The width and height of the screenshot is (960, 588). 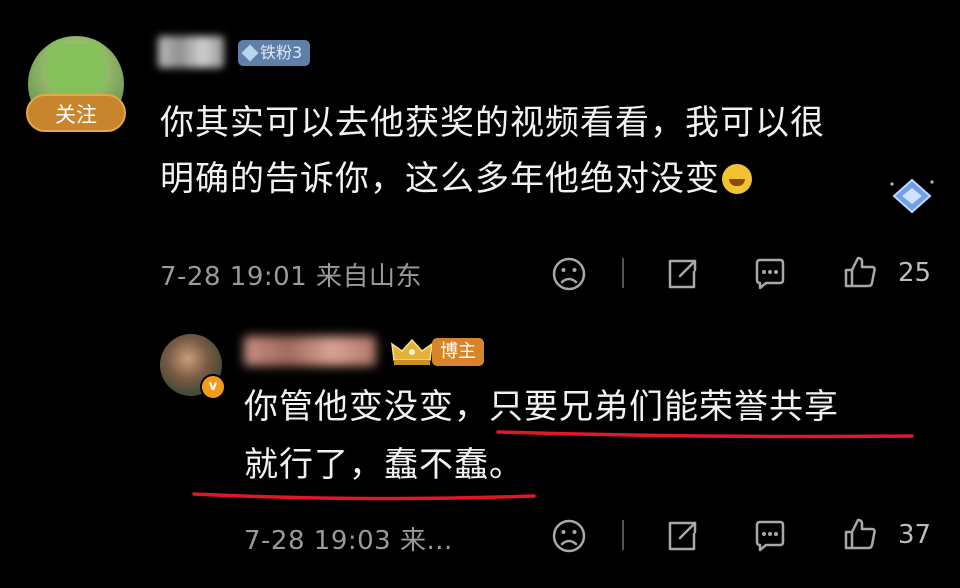 I want to click on comment-timestamp-location: 7-28 19:01 来自山东, so click(x=291, y=277).